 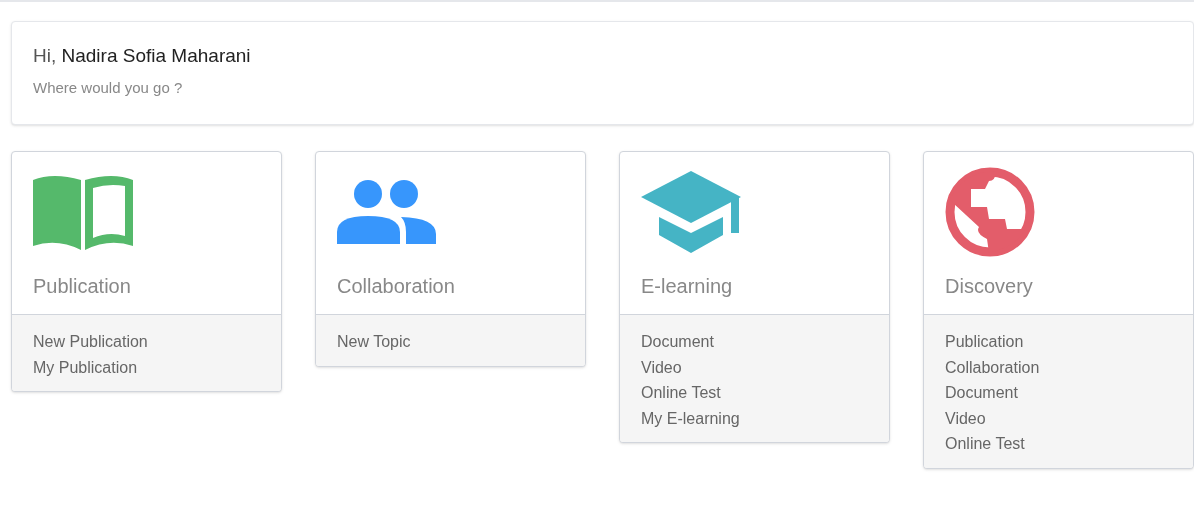 I want to click on menu-link: New Topic, so click(x=374, y=342).